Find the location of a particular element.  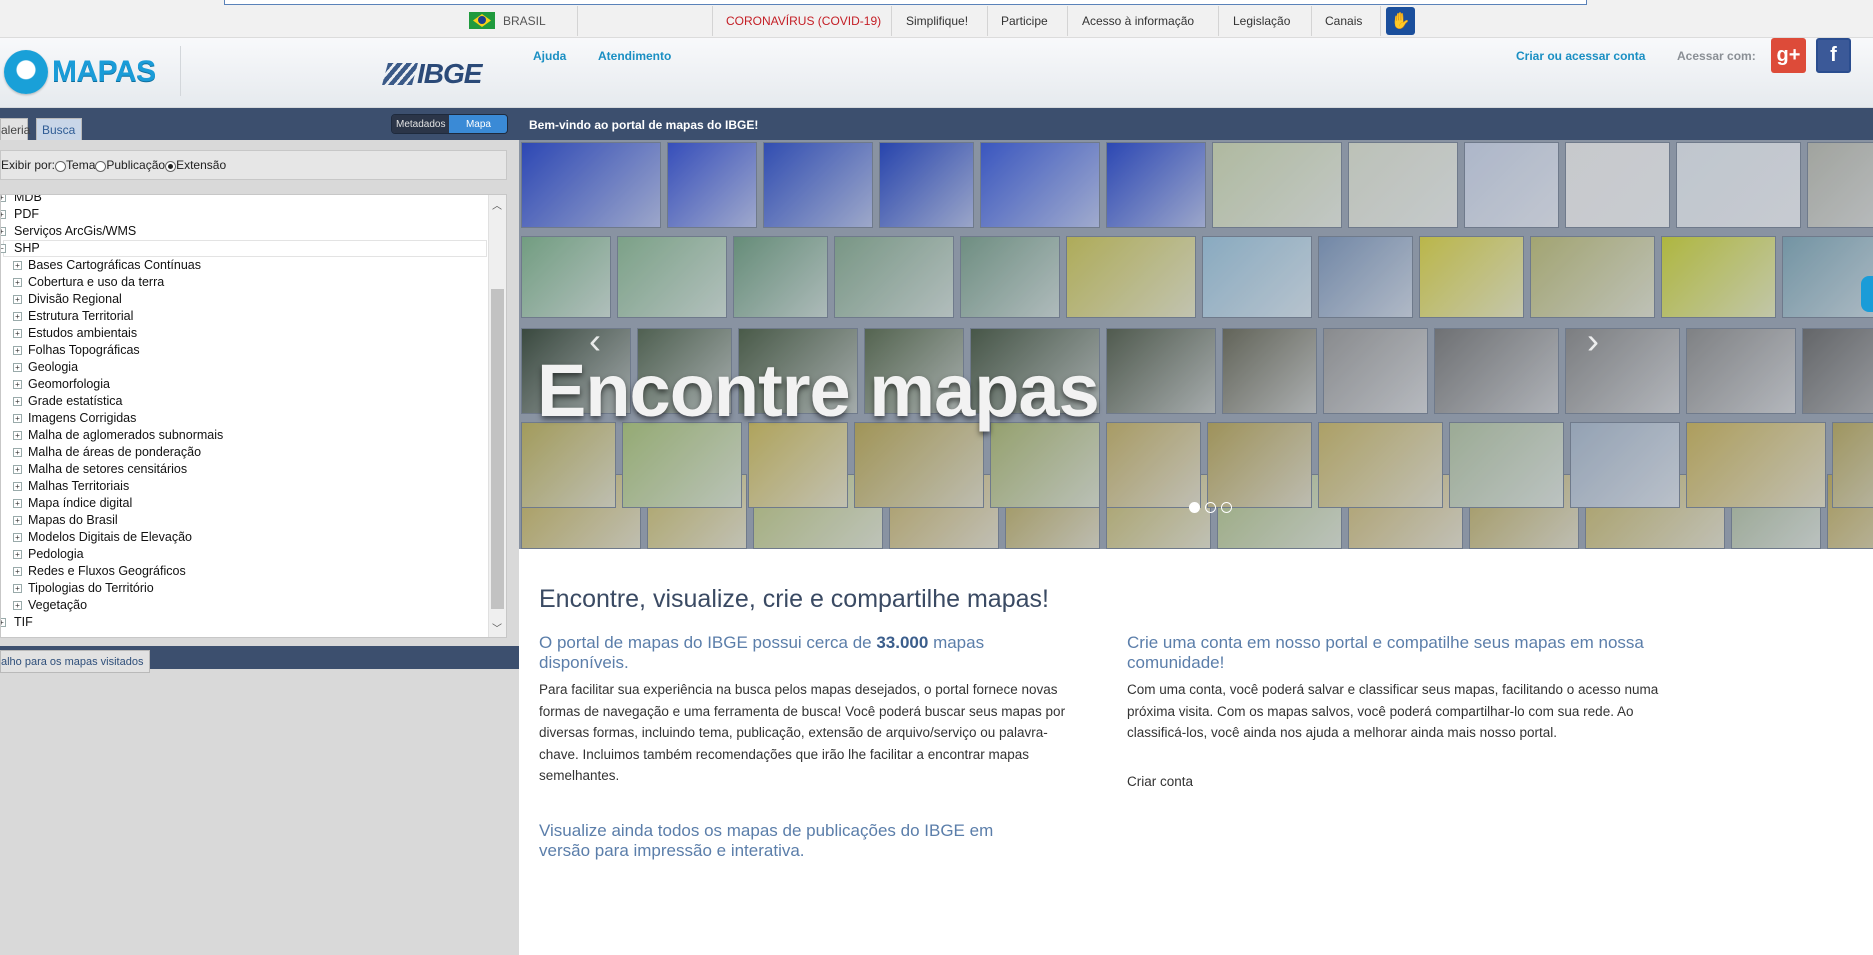

tree-item-child: + Redes e Fluxos Geográficos is located at coordinates (99, 571).